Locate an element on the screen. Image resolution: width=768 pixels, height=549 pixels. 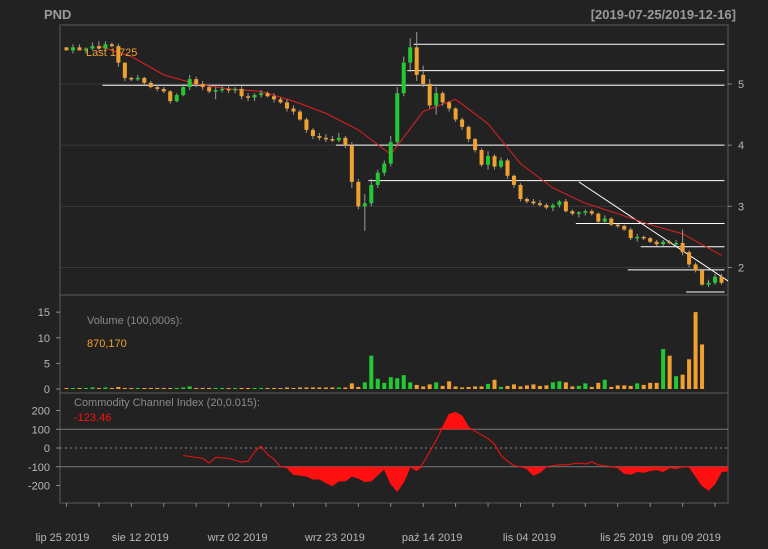
x-tick-label: lis 25 2019 is located at coordinates (626, 538).